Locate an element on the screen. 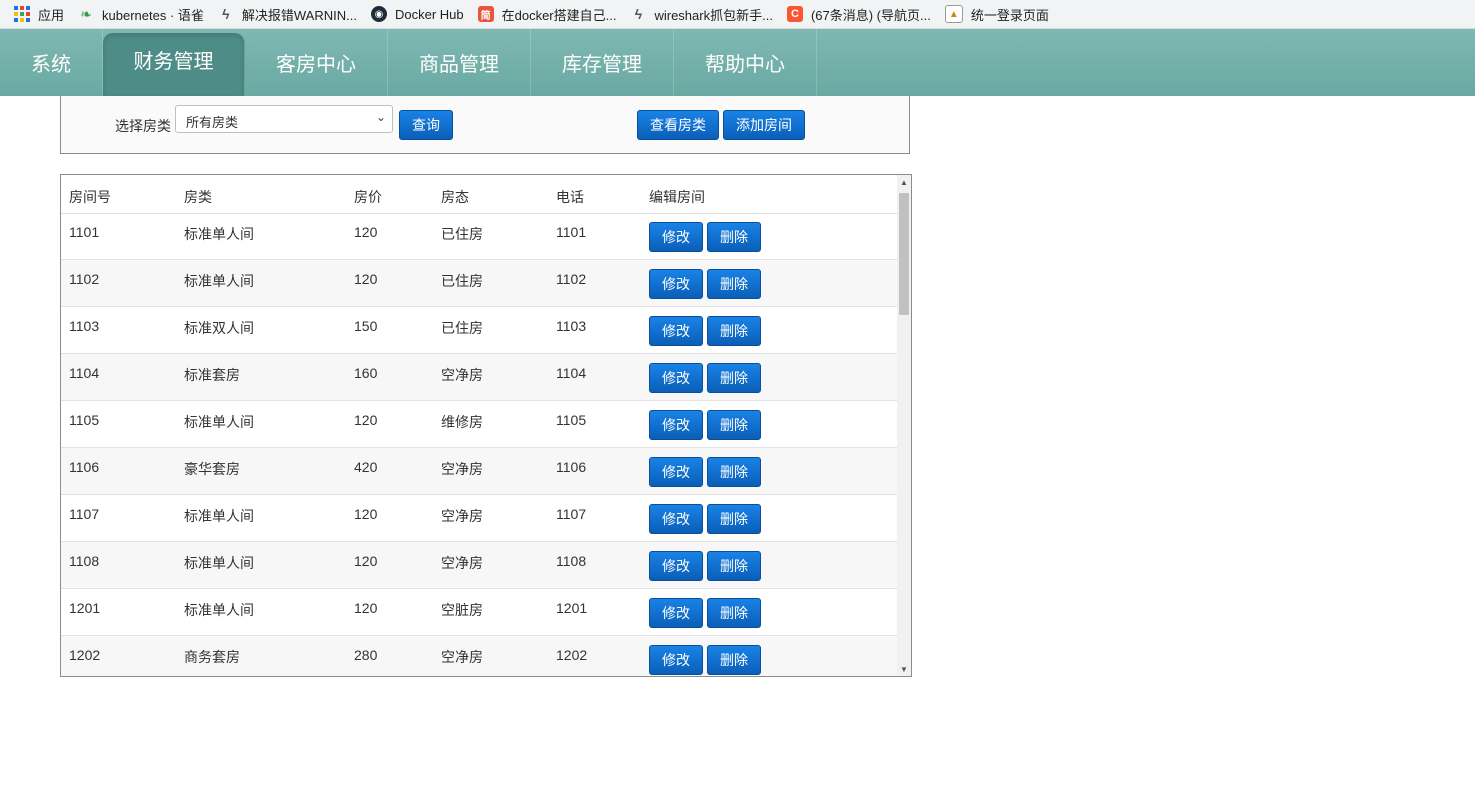  table-row: 1104 标准套房 160 空净房 1104 修改 删除 is located at coordinates (479, 377).